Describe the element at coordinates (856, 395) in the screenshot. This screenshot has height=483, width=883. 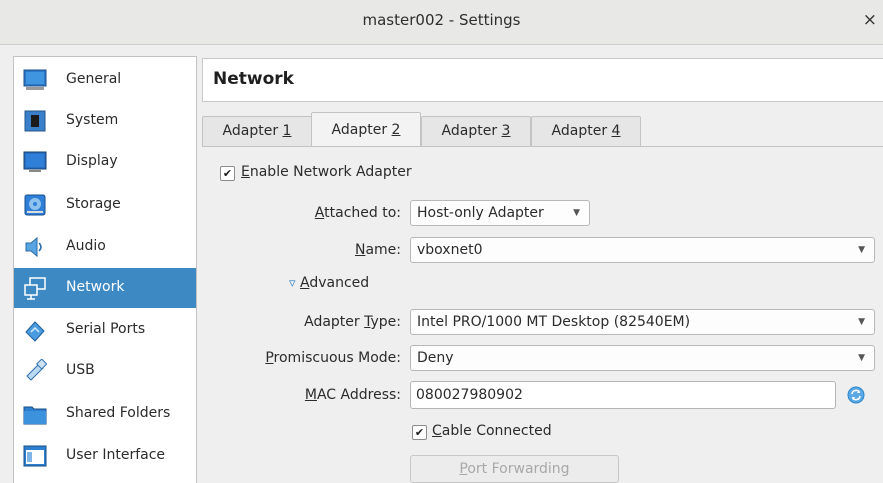
I see `refresh-icon` at that location.